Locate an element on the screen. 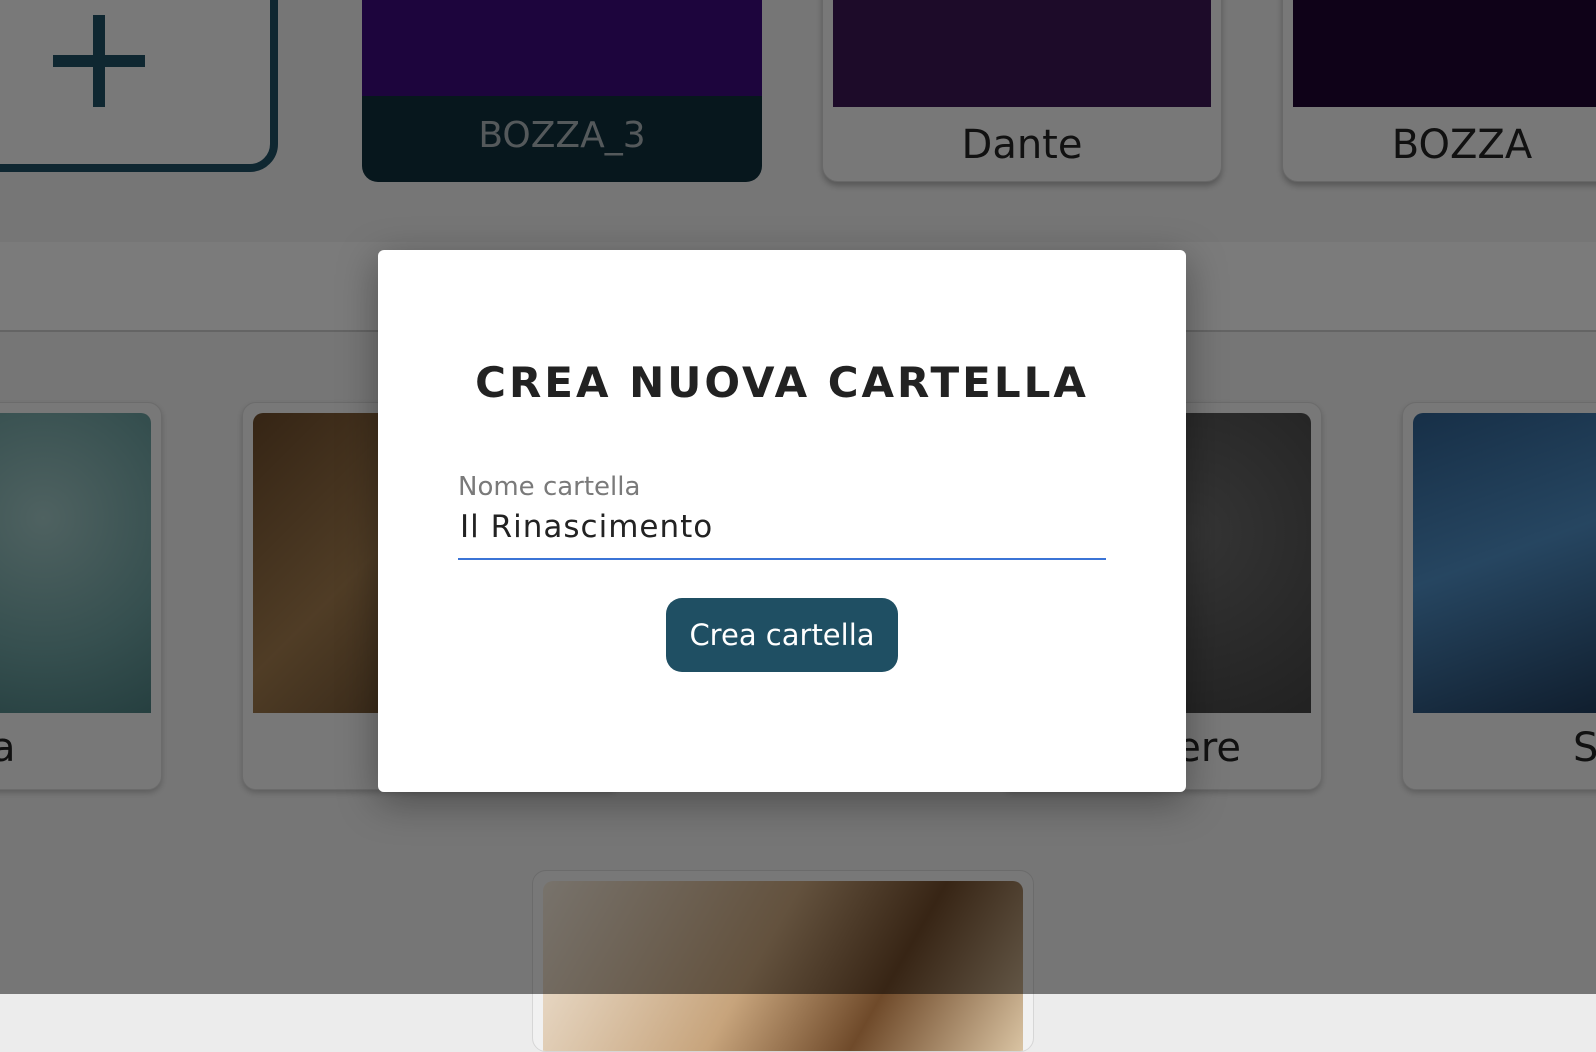 The width and height of the screenshot is (1596, 1052). create-folder-button: Crea cartella is located at coordinates (782, 635).